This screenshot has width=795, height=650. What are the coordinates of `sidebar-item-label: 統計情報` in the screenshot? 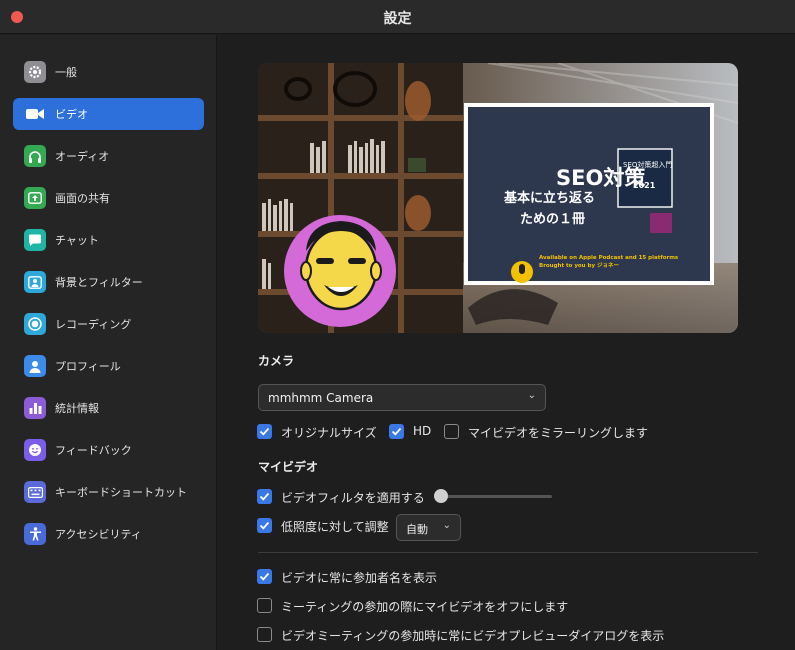 It's located at (77, 408).